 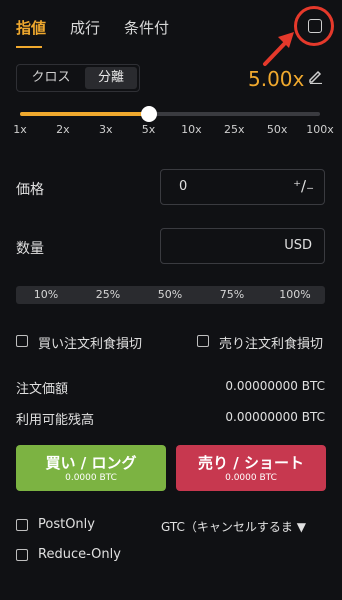 What do you see at coordinates (278, 49) in the screenshot?
I see `annotation-arrow` at bounding box center [278, 49].